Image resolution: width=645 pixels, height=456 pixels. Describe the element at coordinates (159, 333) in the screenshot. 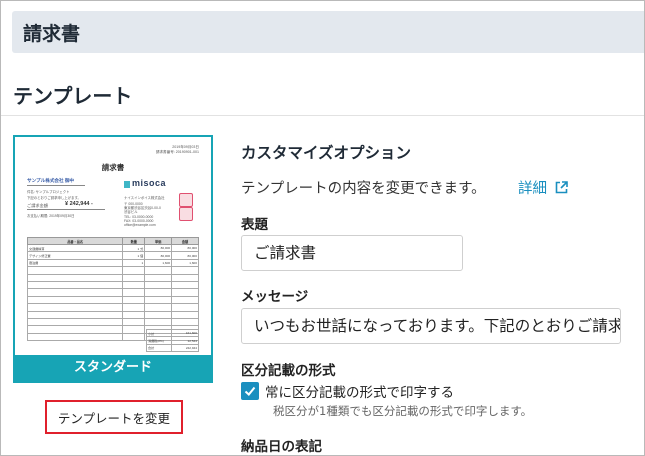

I see `preview-summary-label: 小計` at that location.